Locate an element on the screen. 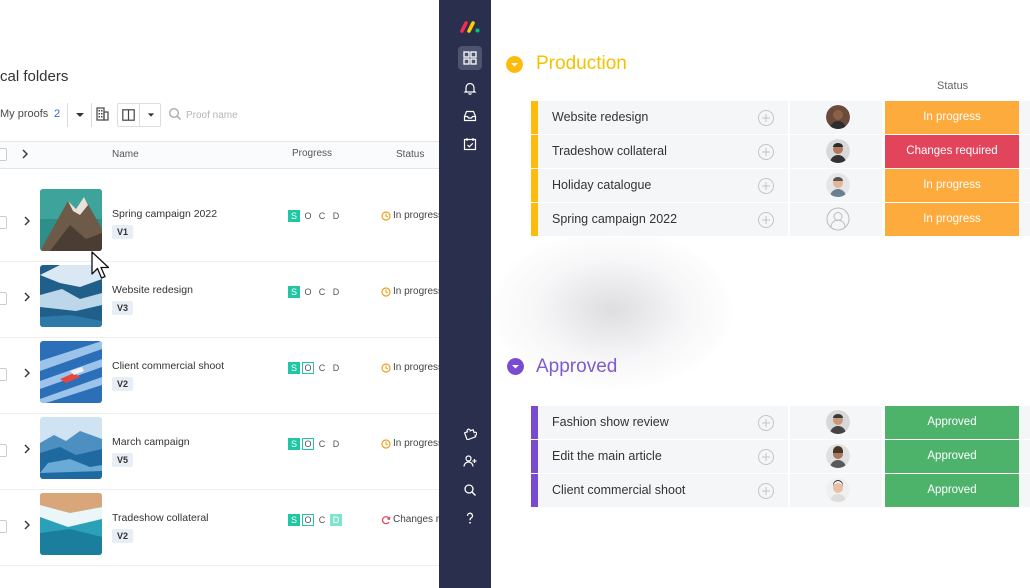 The image size is (1030, 588). board-item: Edit the main article Approved is located at coordinates (780, 457).